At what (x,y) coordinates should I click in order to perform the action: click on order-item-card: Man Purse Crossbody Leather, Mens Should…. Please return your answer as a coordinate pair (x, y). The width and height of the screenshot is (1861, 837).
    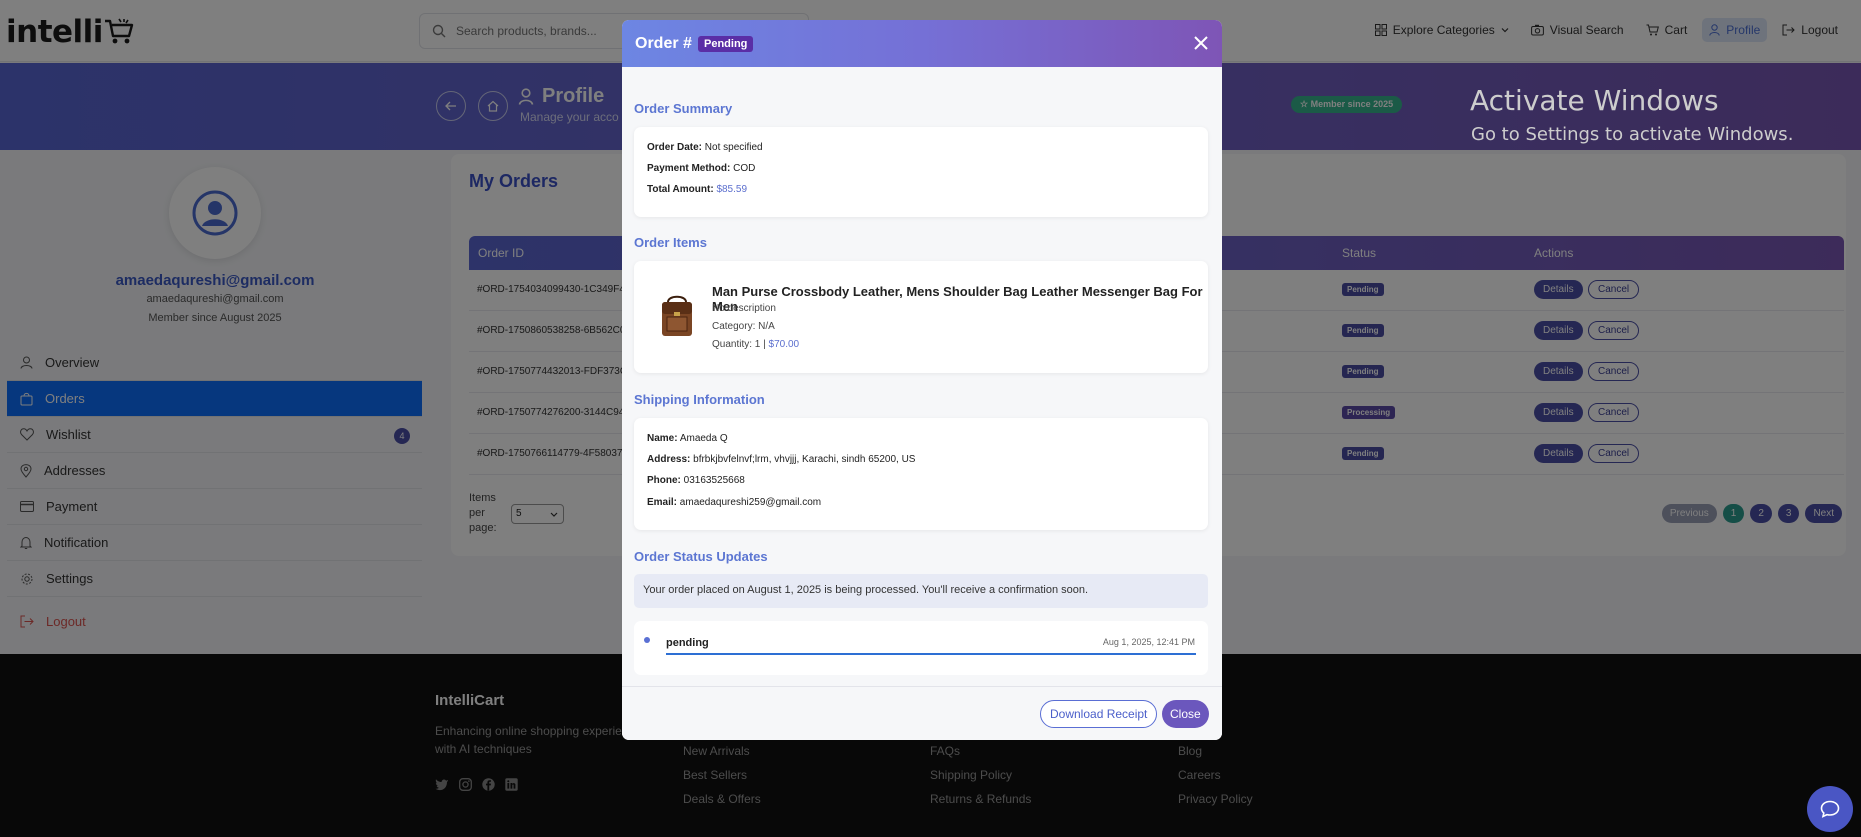
    Looking at the image, I should click on (921, 317).